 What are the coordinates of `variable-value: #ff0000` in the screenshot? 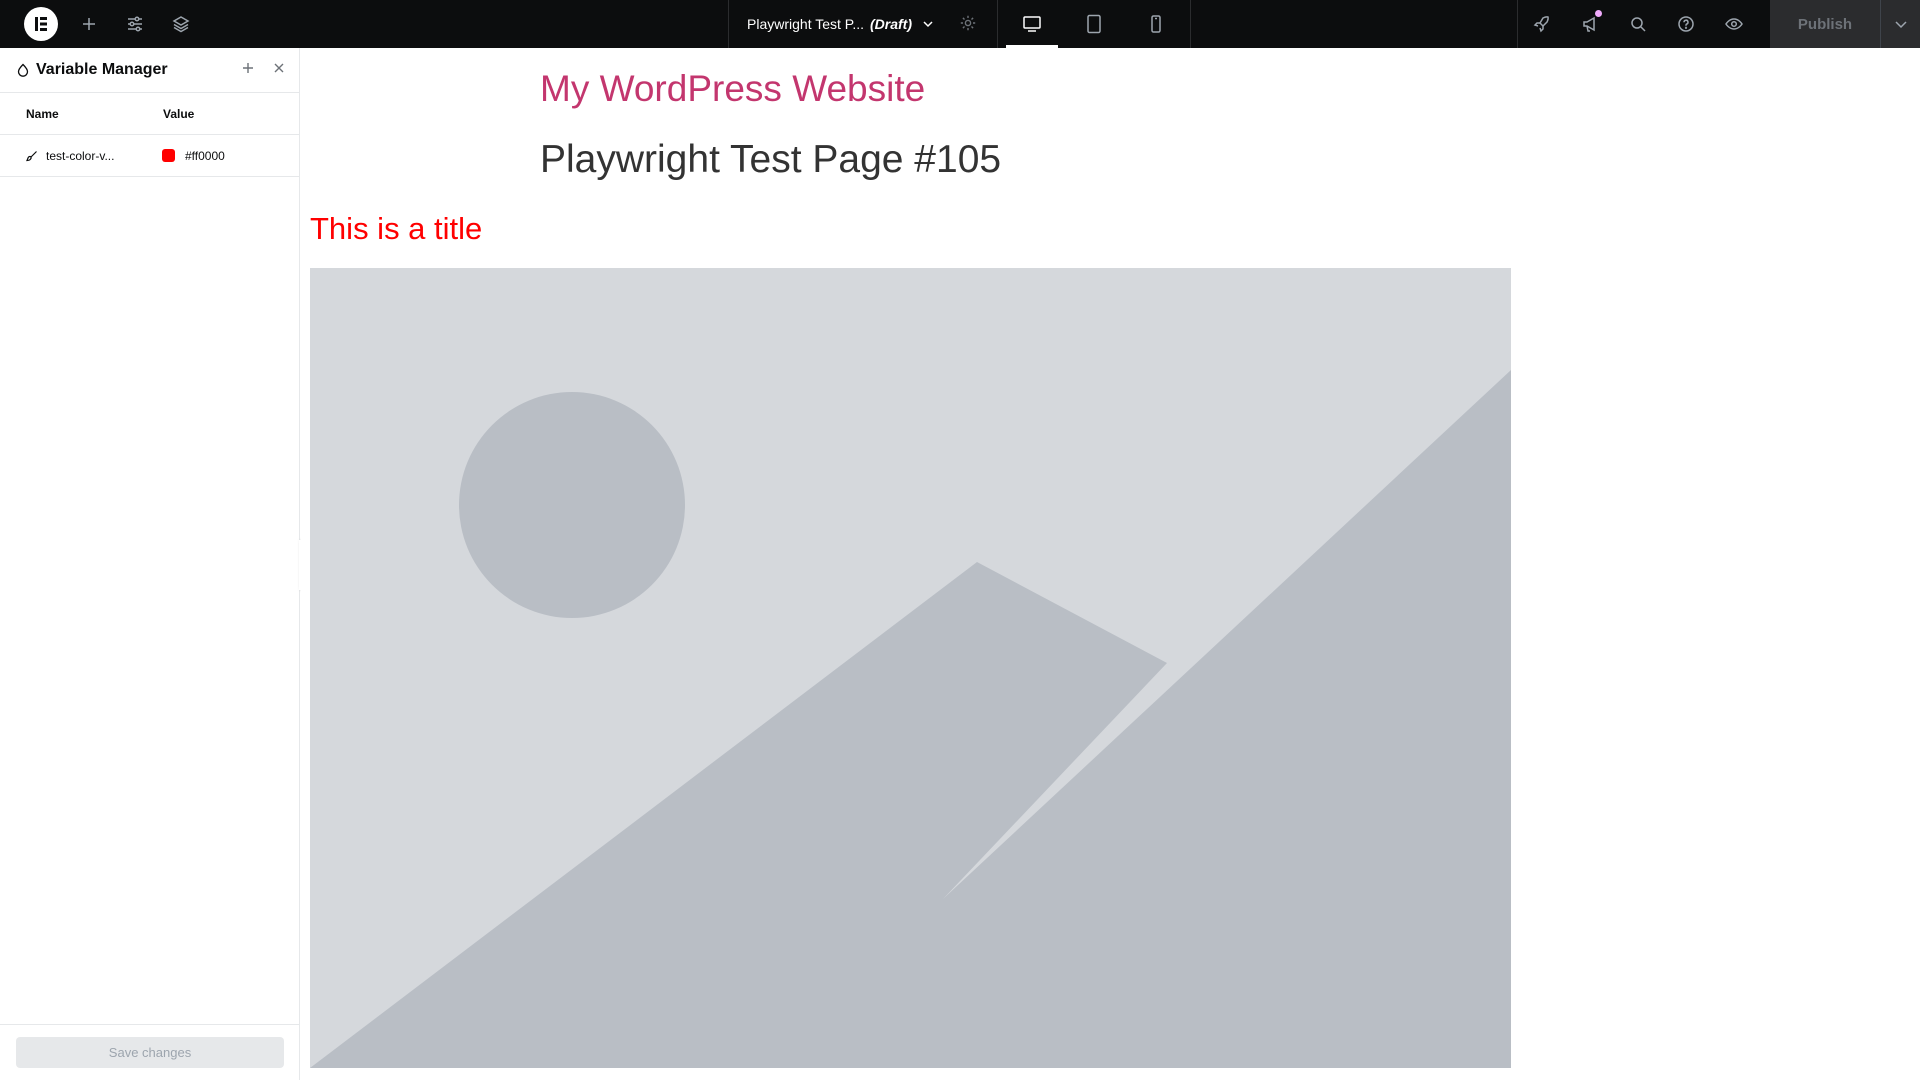 It's located at (205, 155).